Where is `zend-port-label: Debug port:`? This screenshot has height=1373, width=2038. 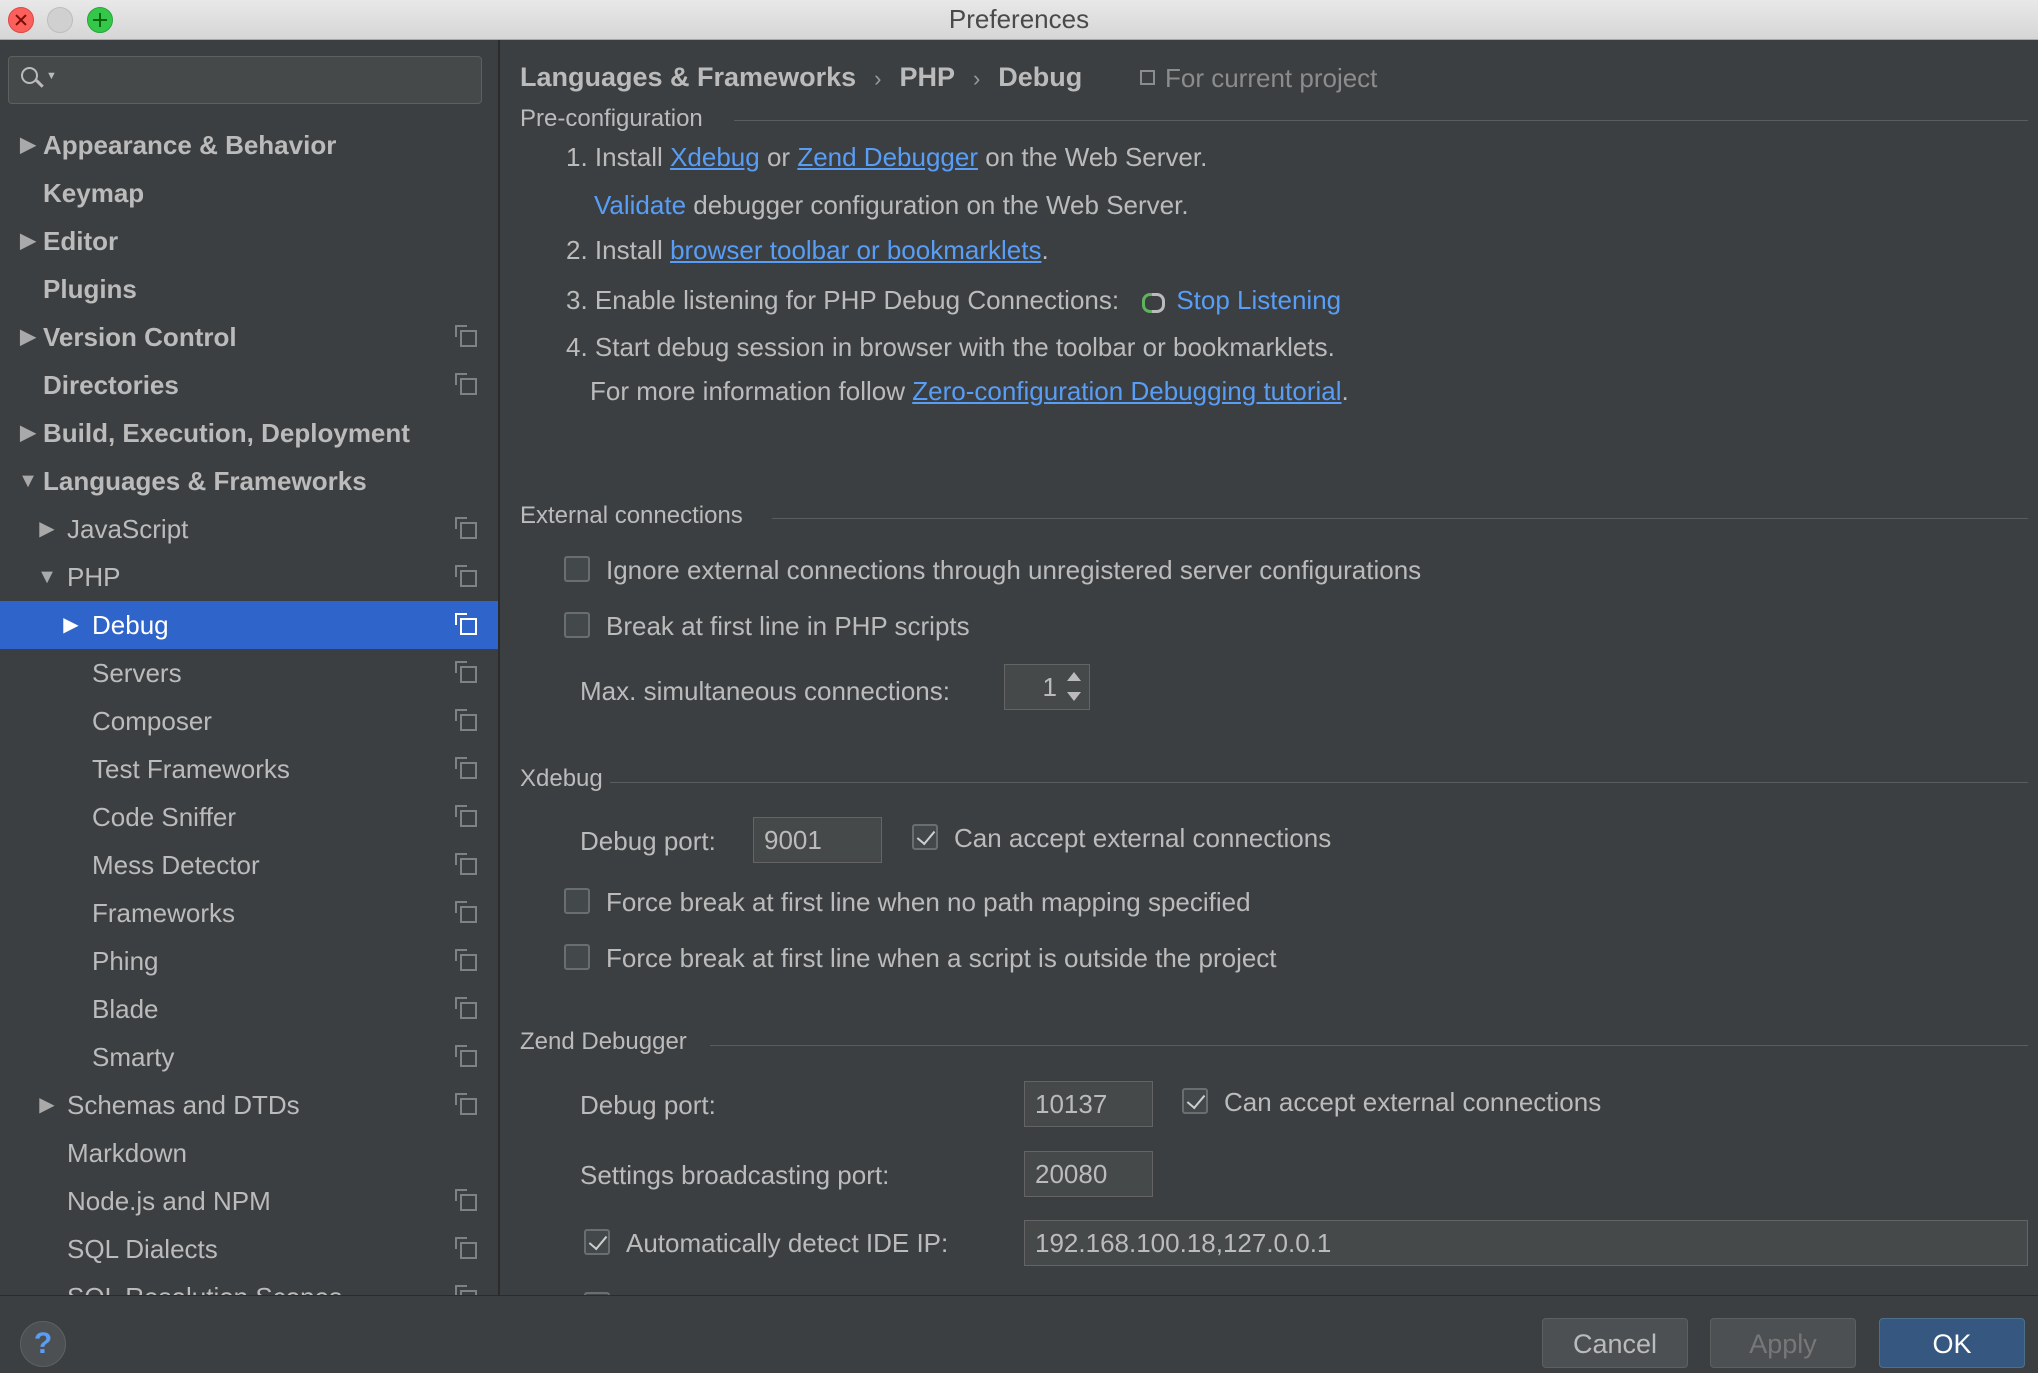 zend-port-label: Debug port: is located at coordinates (648, 1105).